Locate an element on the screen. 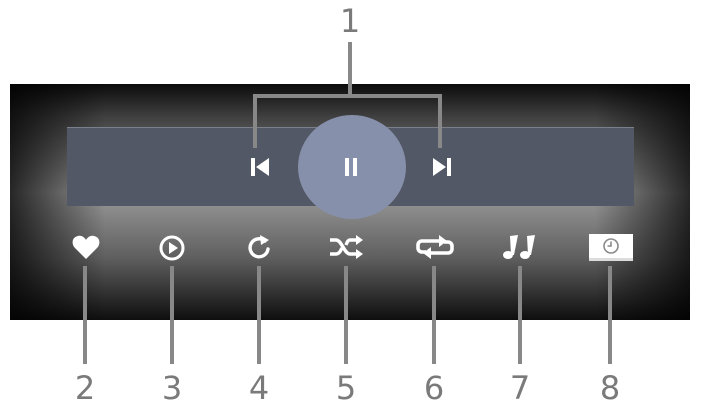 The height and width of the screenshot is (408, 702). callout-1-left-leg is located at coordinates (255, 121).